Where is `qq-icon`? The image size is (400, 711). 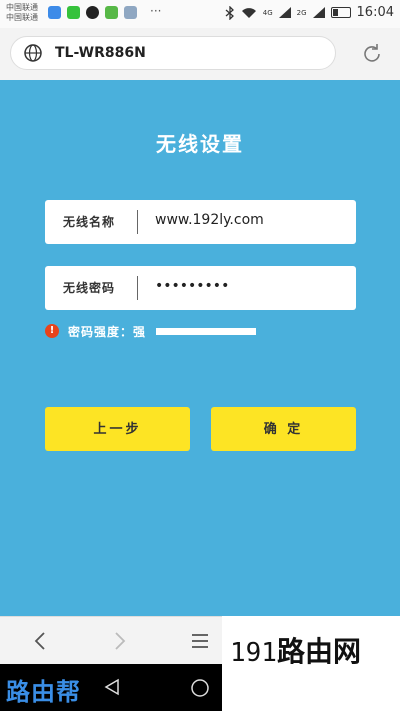
qq-icon is located at coordinates (92, 12).